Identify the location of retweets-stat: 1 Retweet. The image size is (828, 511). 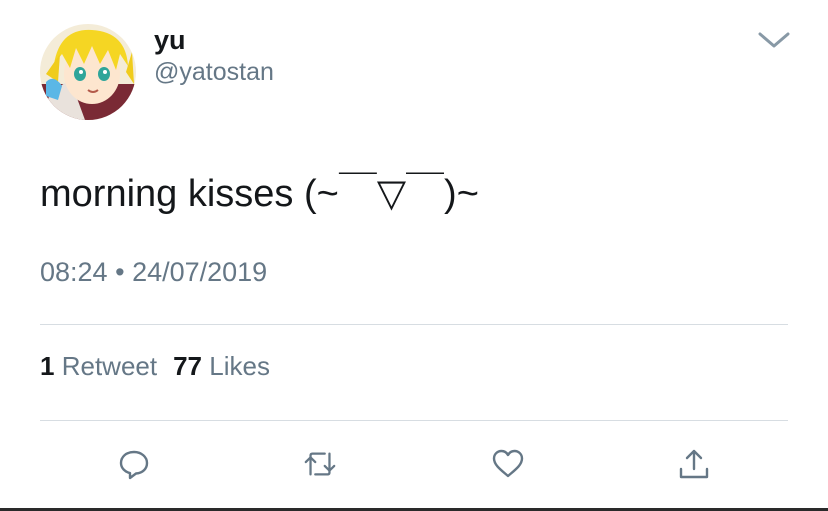
(98, 366).